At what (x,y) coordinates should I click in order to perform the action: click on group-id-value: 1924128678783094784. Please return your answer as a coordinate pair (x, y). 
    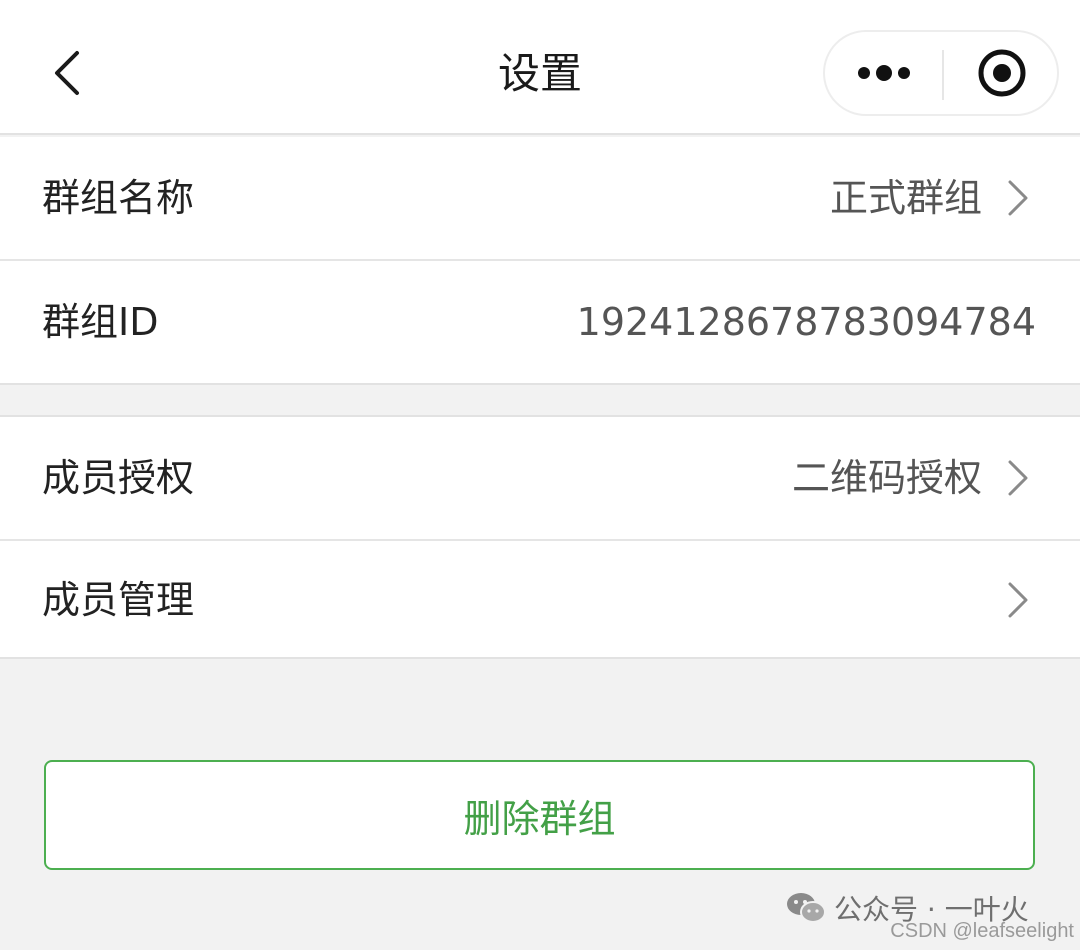
    Looking at the image, I should click on (806, 322).